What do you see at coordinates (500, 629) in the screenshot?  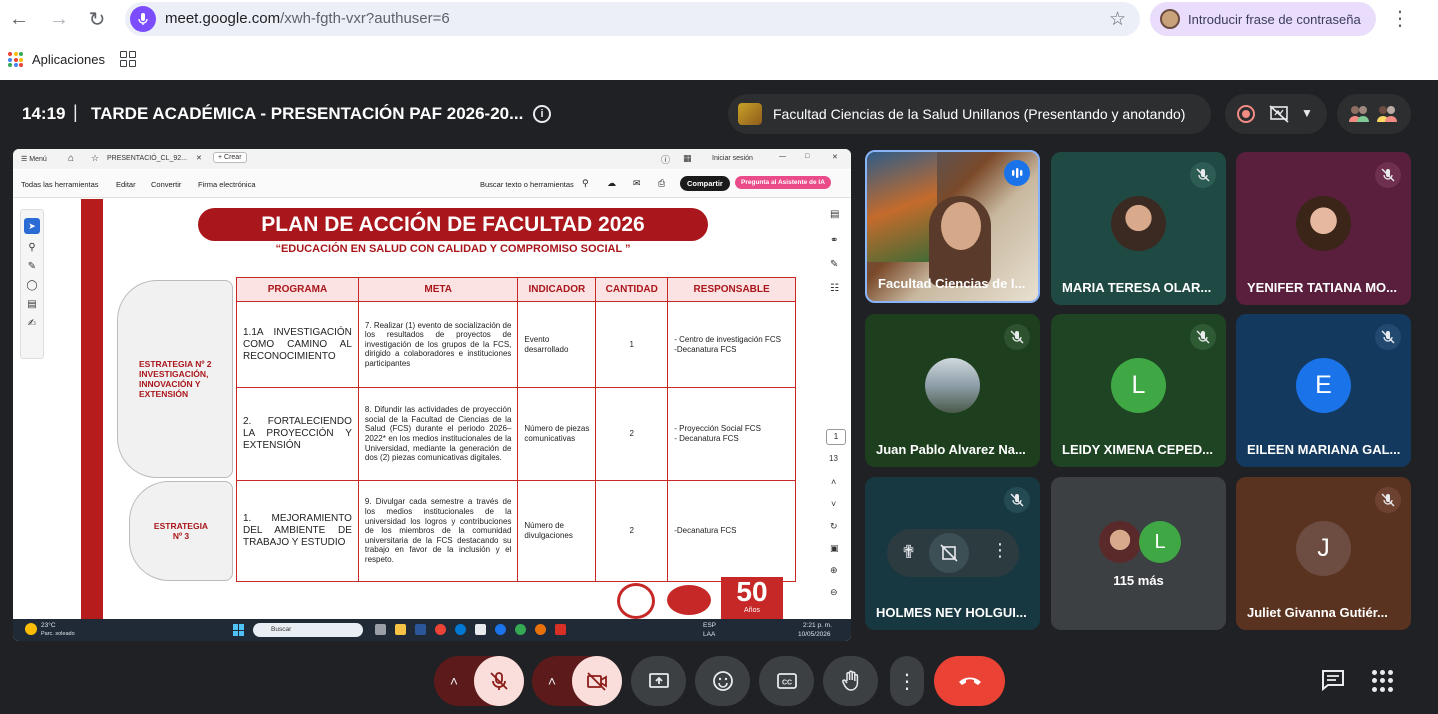 I see `app-icon` at bounding box center [500, 629].